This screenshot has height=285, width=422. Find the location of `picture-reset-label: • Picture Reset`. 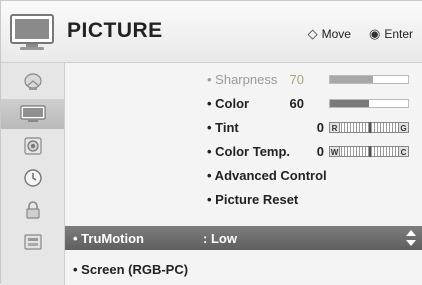

picture-reset-label: • Picture Reset is located at coordinates (253, 199).